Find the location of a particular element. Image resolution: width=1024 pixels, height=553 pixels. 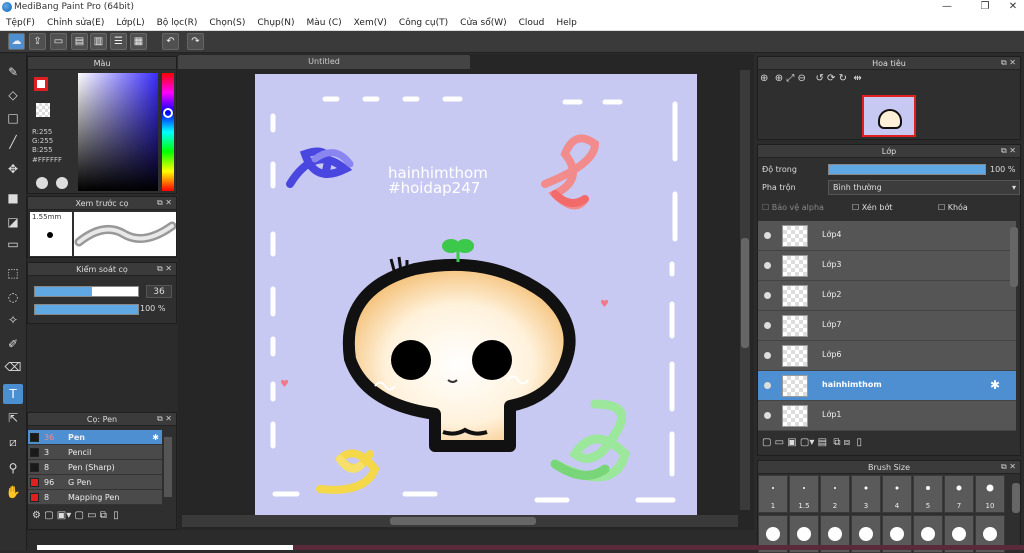

brush-size-scrollbar is located at coordinates (1016, 498).